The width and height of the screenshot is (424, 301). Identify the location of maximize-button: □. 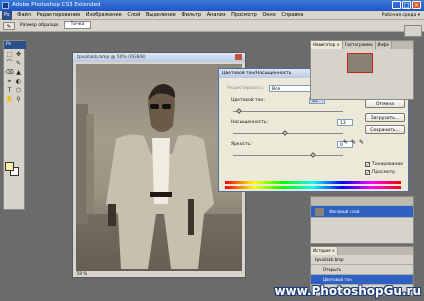
(406, 5).